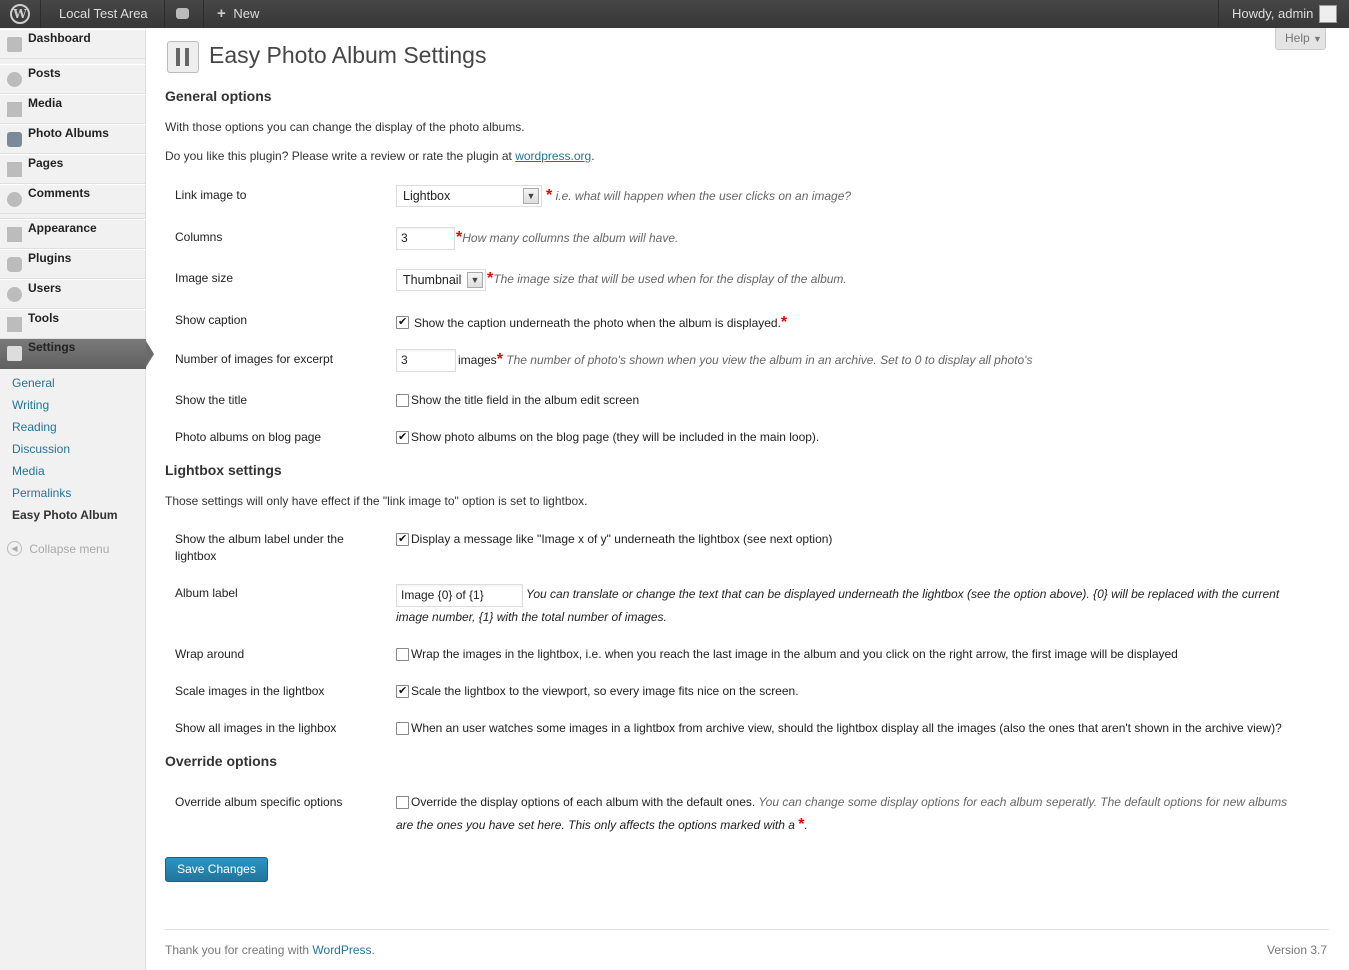  I want to click on blog-page-checkbox, so click(402, 437).